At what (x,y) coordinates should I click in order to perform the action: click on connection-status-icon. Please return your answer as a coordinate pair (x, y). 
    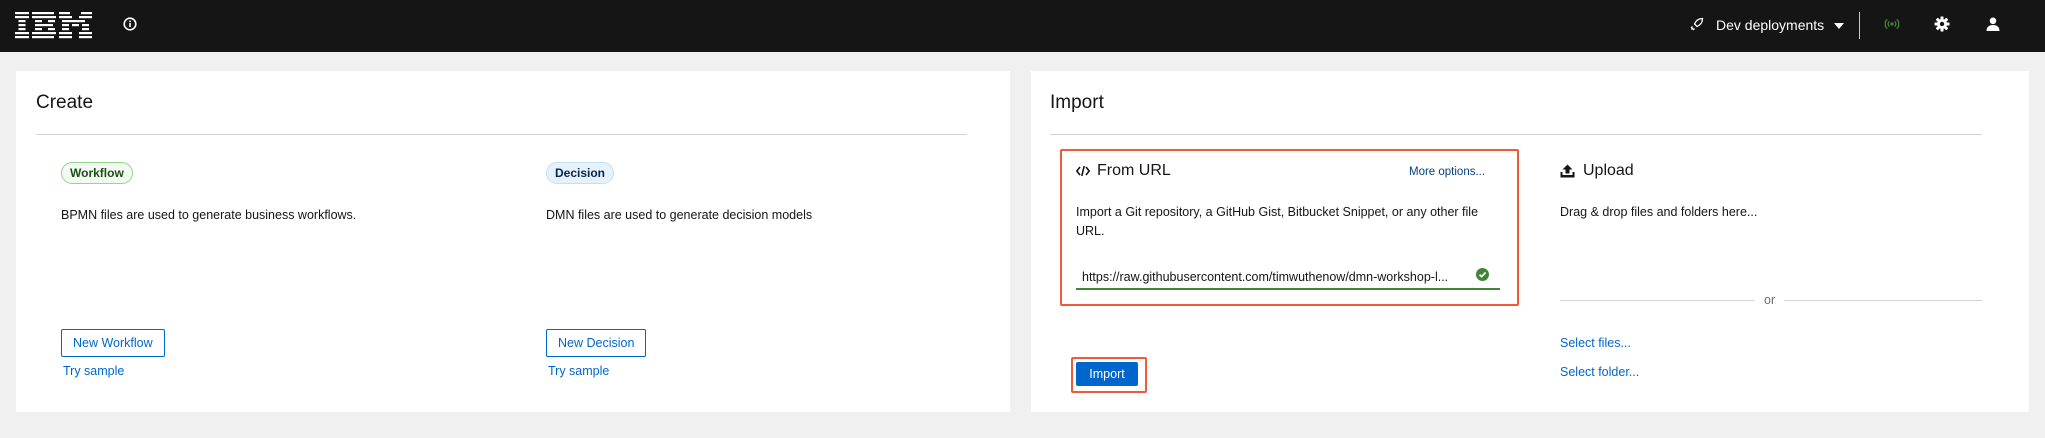
    Looking at the image, I should click on (1892, 26).